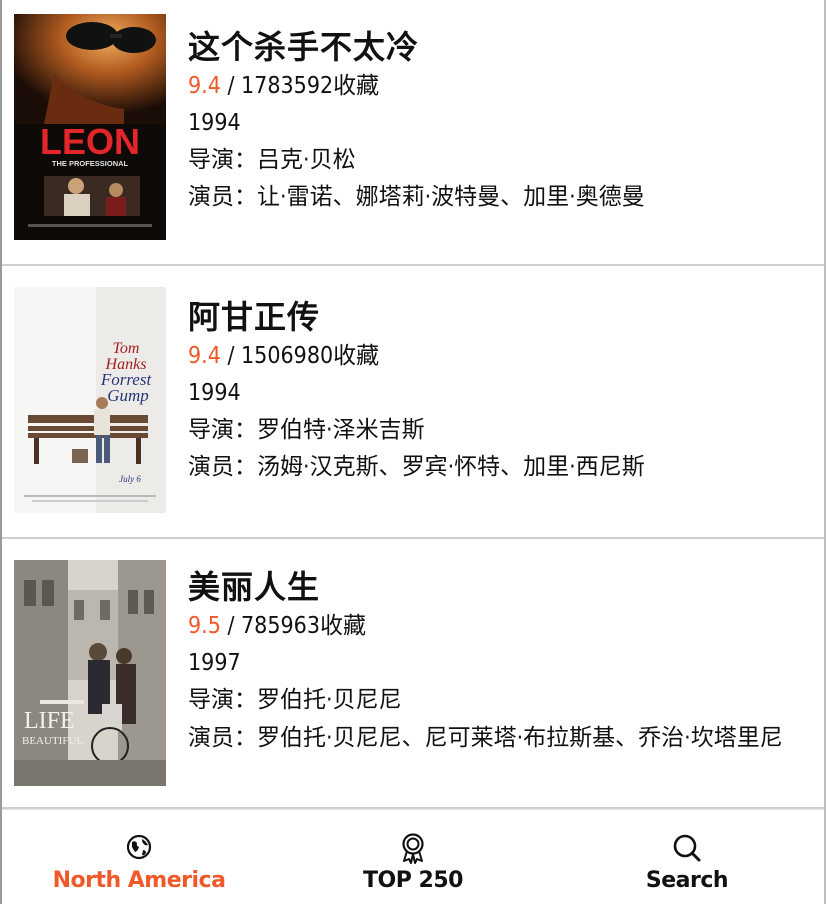 The width and height of the screenshot is (826, 905). I want to click on tab-label: North America, so click(139, 880).